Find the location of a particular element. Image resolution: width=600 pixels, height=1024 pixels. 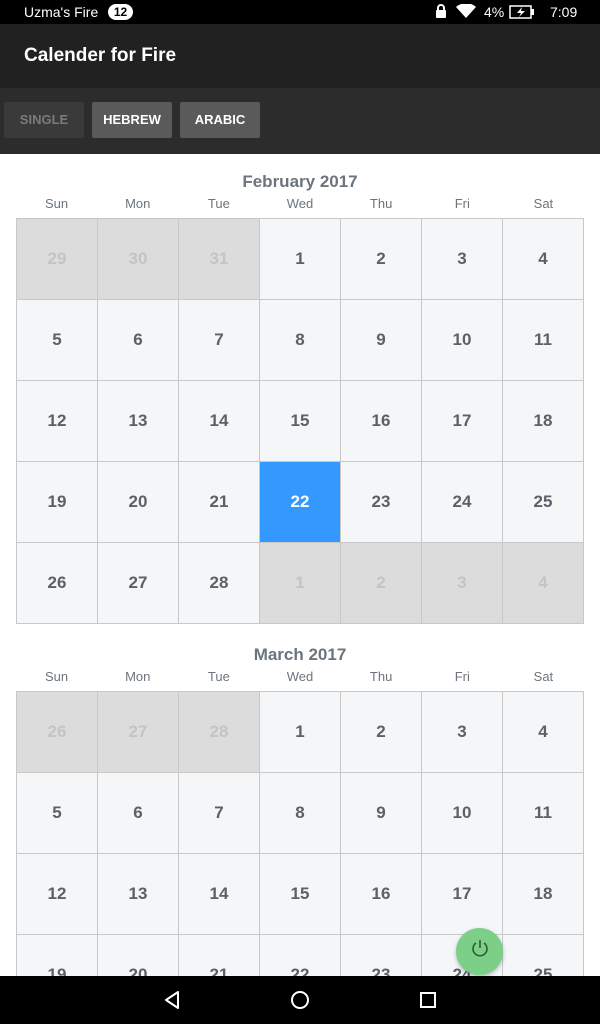

day-cell-outside-month: 3 is located at coordinates (462, 583).